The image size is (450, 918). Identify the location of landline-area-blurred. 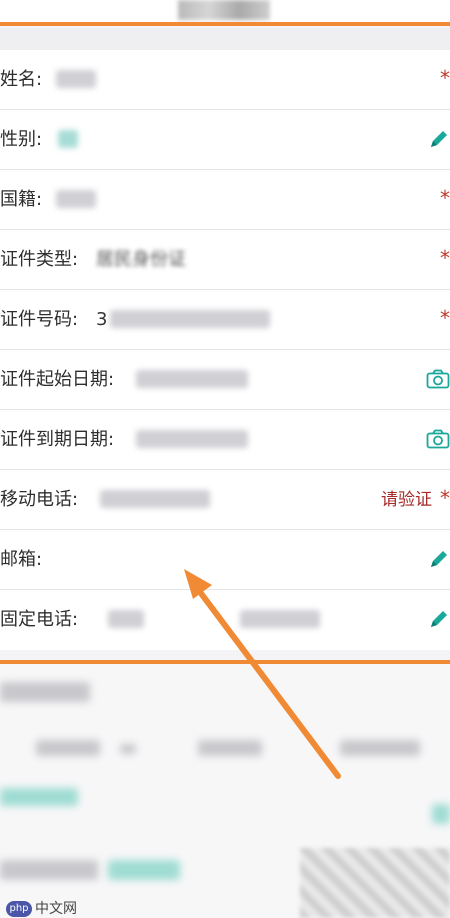
(126, 619).